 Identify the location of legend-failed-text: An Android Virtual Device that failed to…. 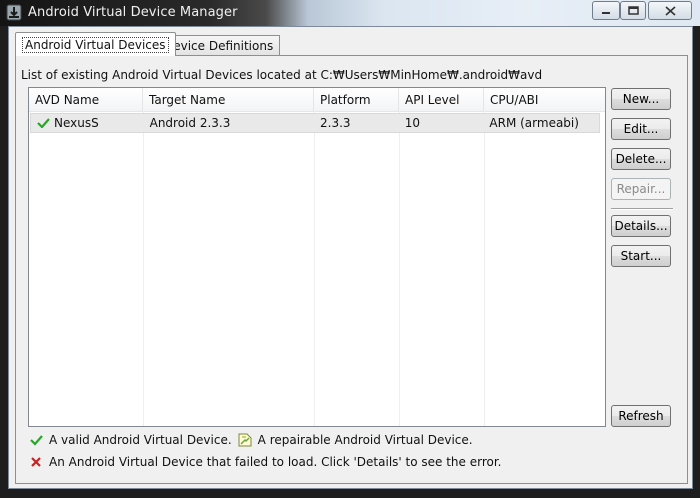
(275, 462).